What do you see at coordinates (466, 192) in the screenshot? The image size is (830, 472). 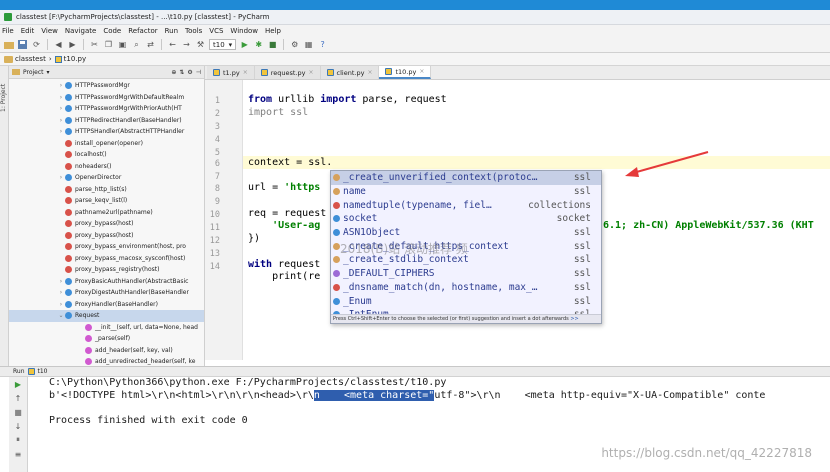 I see `completion-item: name ssl` at bounding box center [466, 192].